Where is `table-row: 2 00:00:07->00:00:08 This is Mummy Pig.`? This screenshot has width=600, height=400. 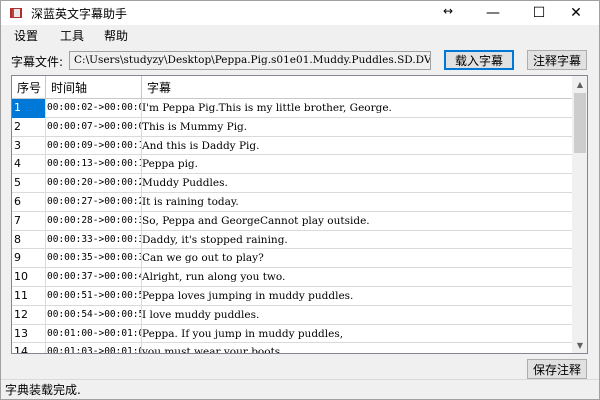 table-row: 2 00:00:07->00:00:08 This is Mummy Pig. is located at coordinates (292, 127).